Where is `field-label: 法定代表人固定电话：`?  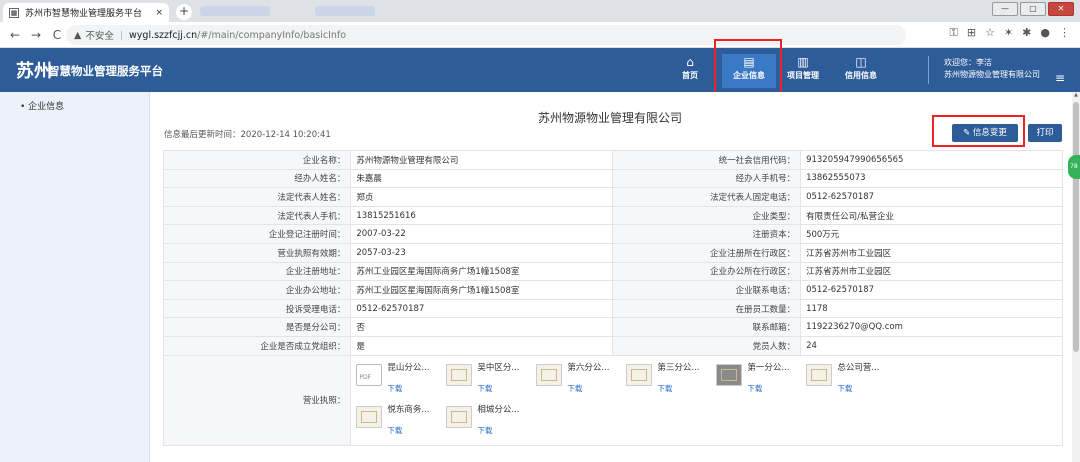
field-label: 法定代表人固定电话： is located at coordinates (707, 197).